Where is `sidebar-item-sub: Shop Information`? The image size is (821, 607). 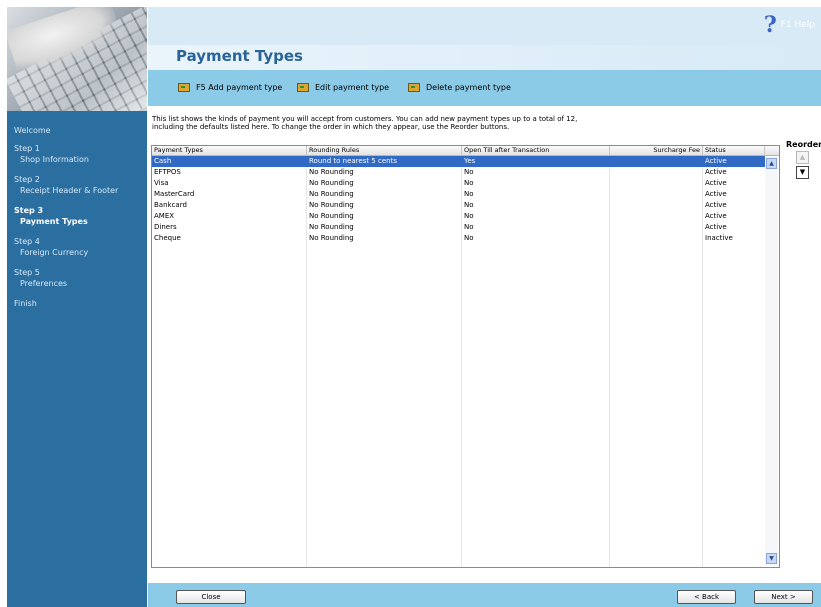
sidebar-item-sub: Shop Information is located at coordinates (54, 159).